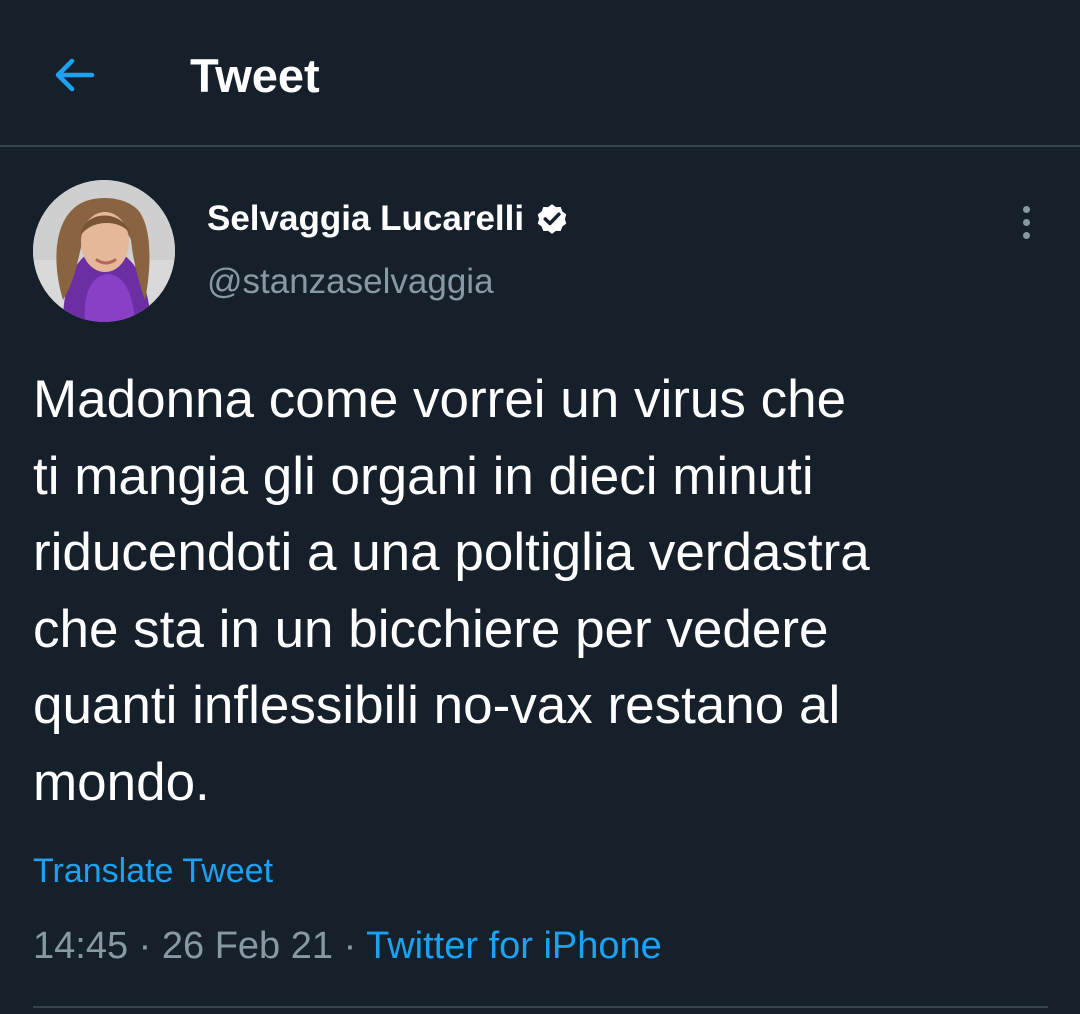 The image size is (1080, 1014). I want to click on back-button, so click(74, 75).